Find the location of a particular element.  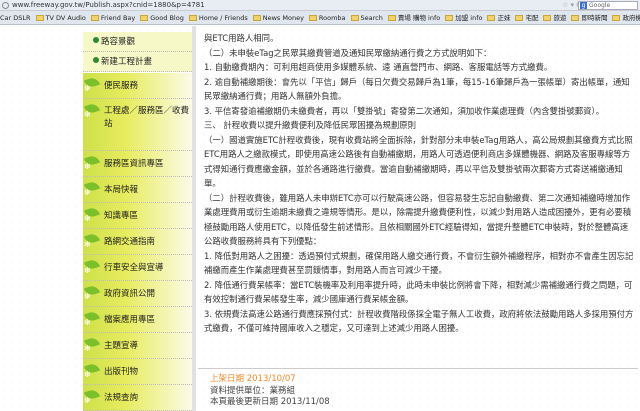

bookmark-item: 旅遊 is located at coordinates (555, 17).